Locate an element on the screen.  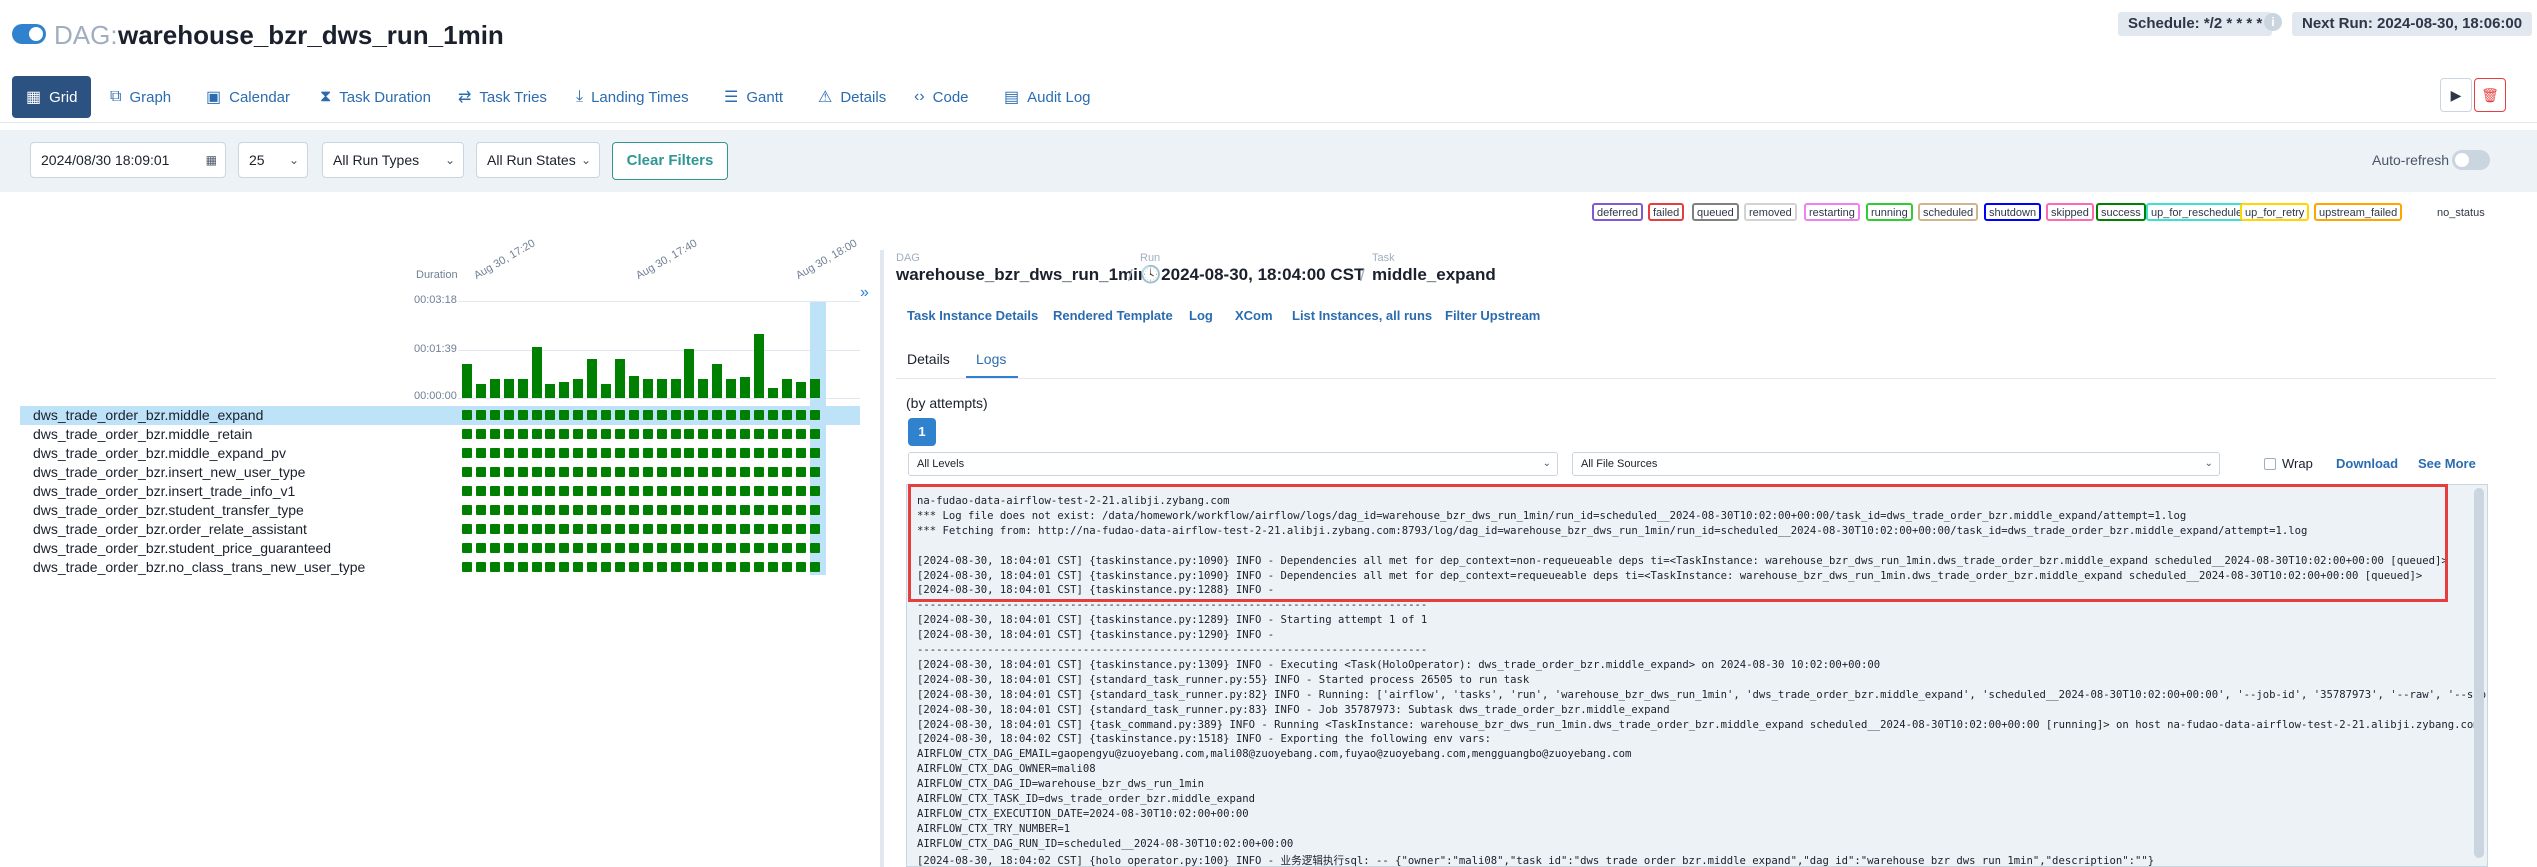
log-scrollbar is located at coordinates (2479, 673).